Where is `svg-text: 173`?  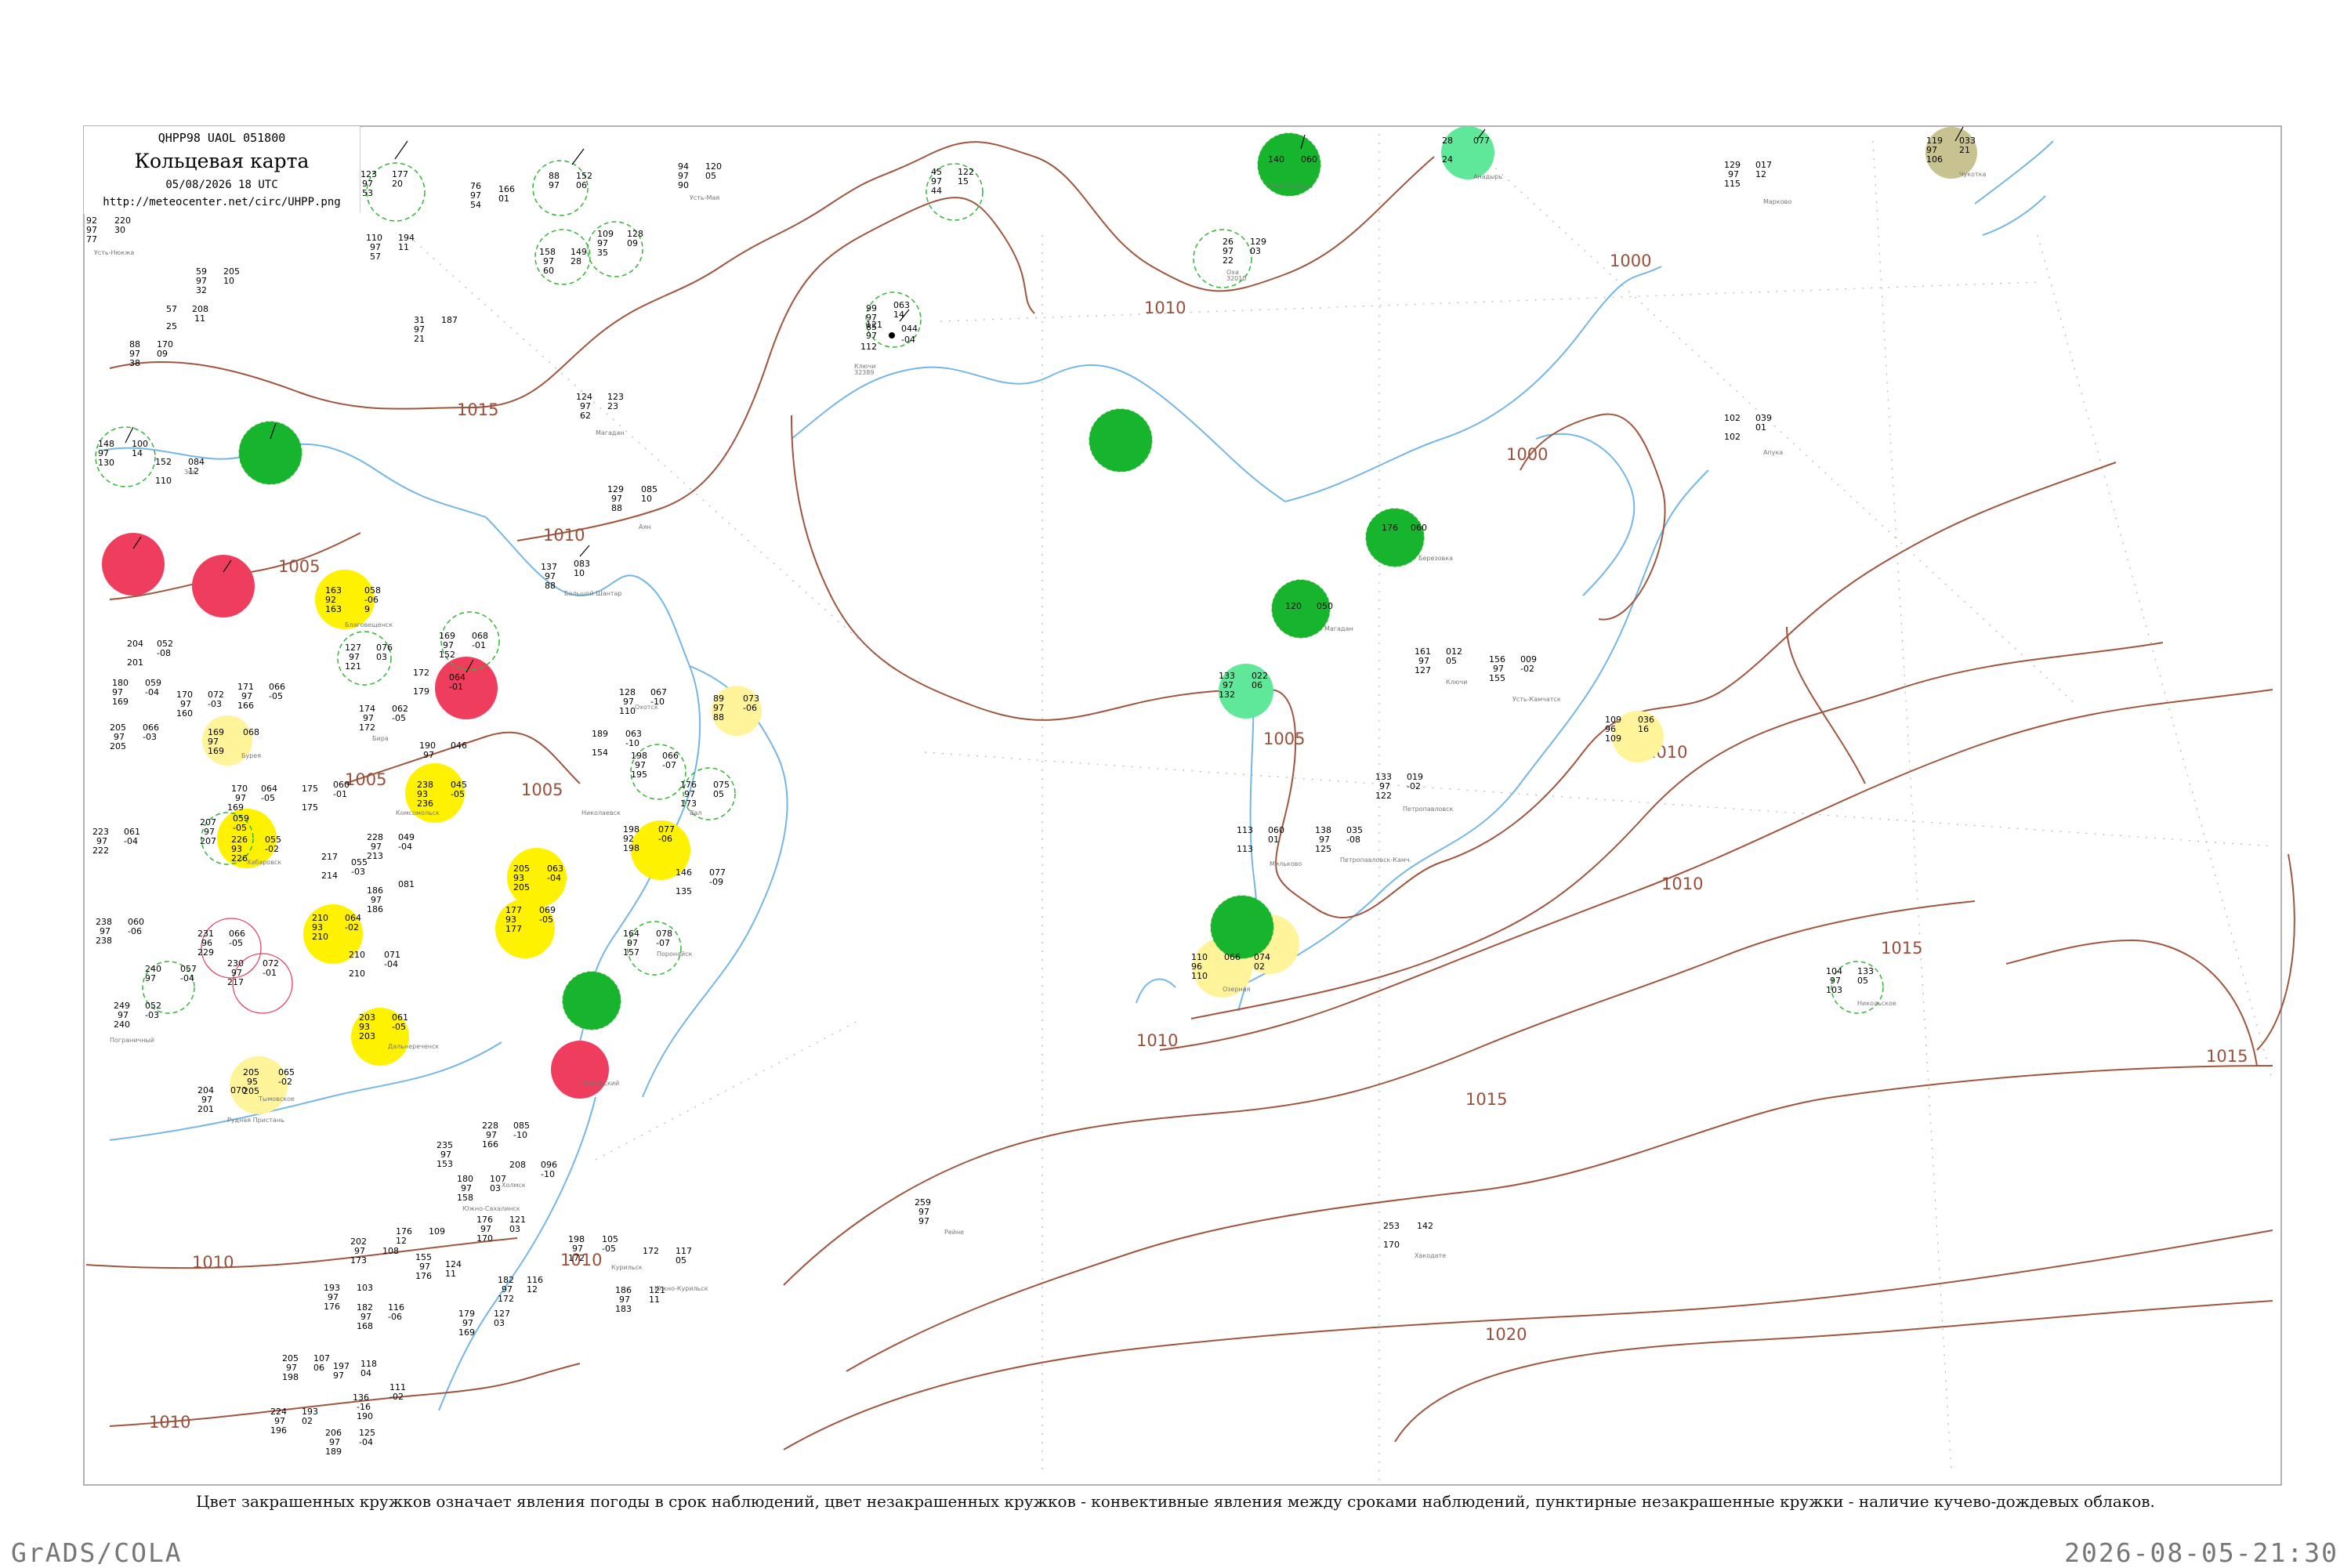 svg-text: 173 is located at coordinates (358, 1260).